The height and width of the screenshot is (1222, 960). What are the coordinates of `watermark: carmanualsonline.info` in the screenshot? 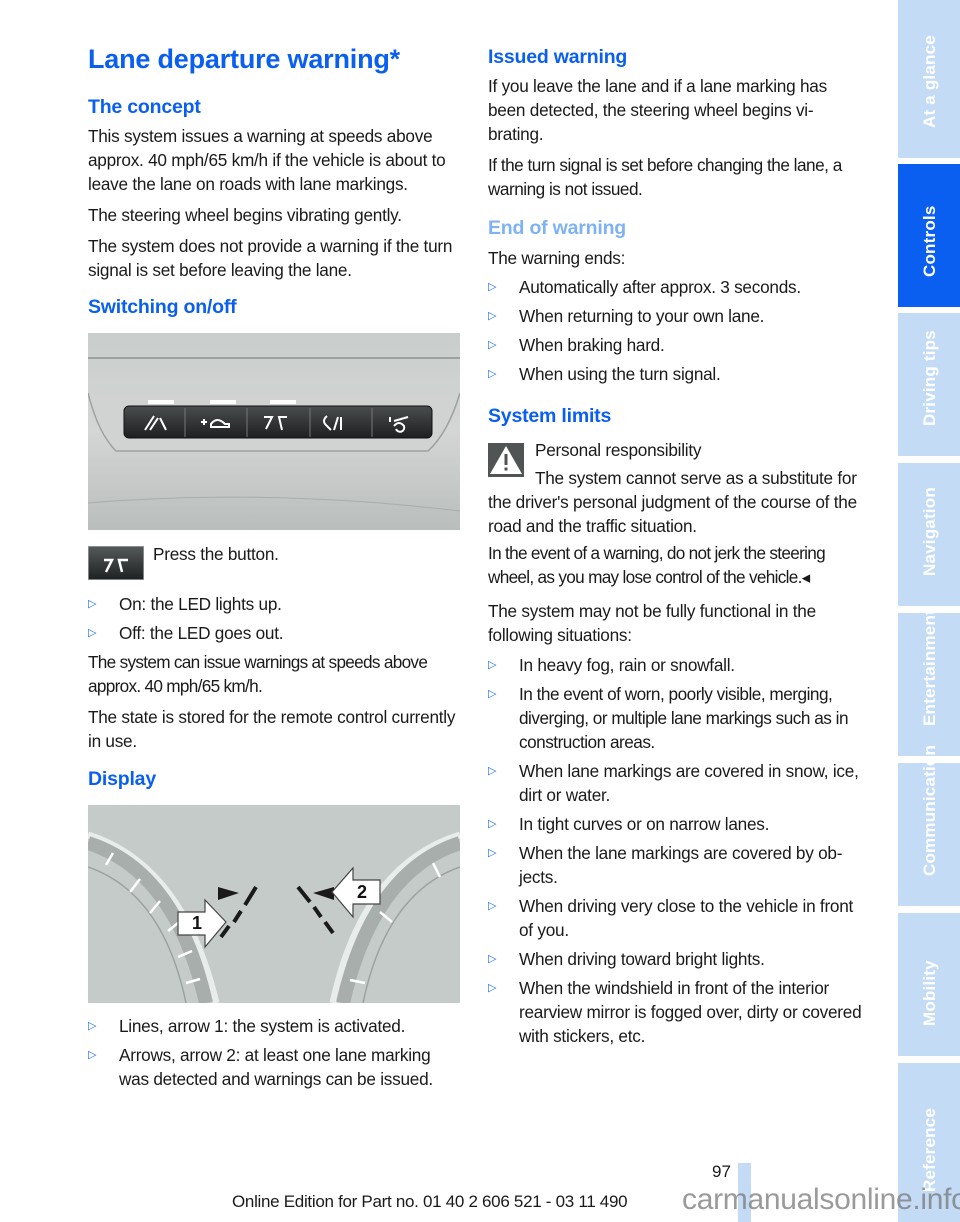 It's located at (821, 1199).